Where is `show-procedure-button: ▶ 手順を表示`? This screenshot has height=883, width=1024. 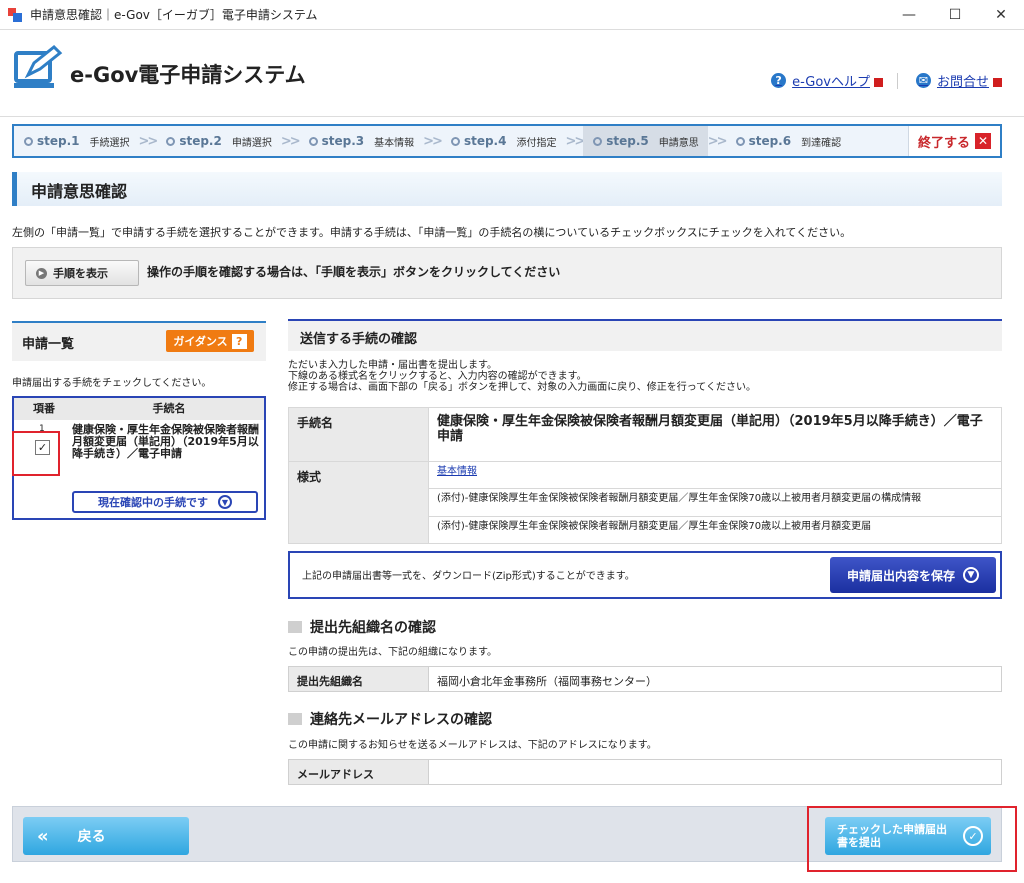
show-procedure-button: ▶ 手順を表示 is located at coordinates (82, 273).